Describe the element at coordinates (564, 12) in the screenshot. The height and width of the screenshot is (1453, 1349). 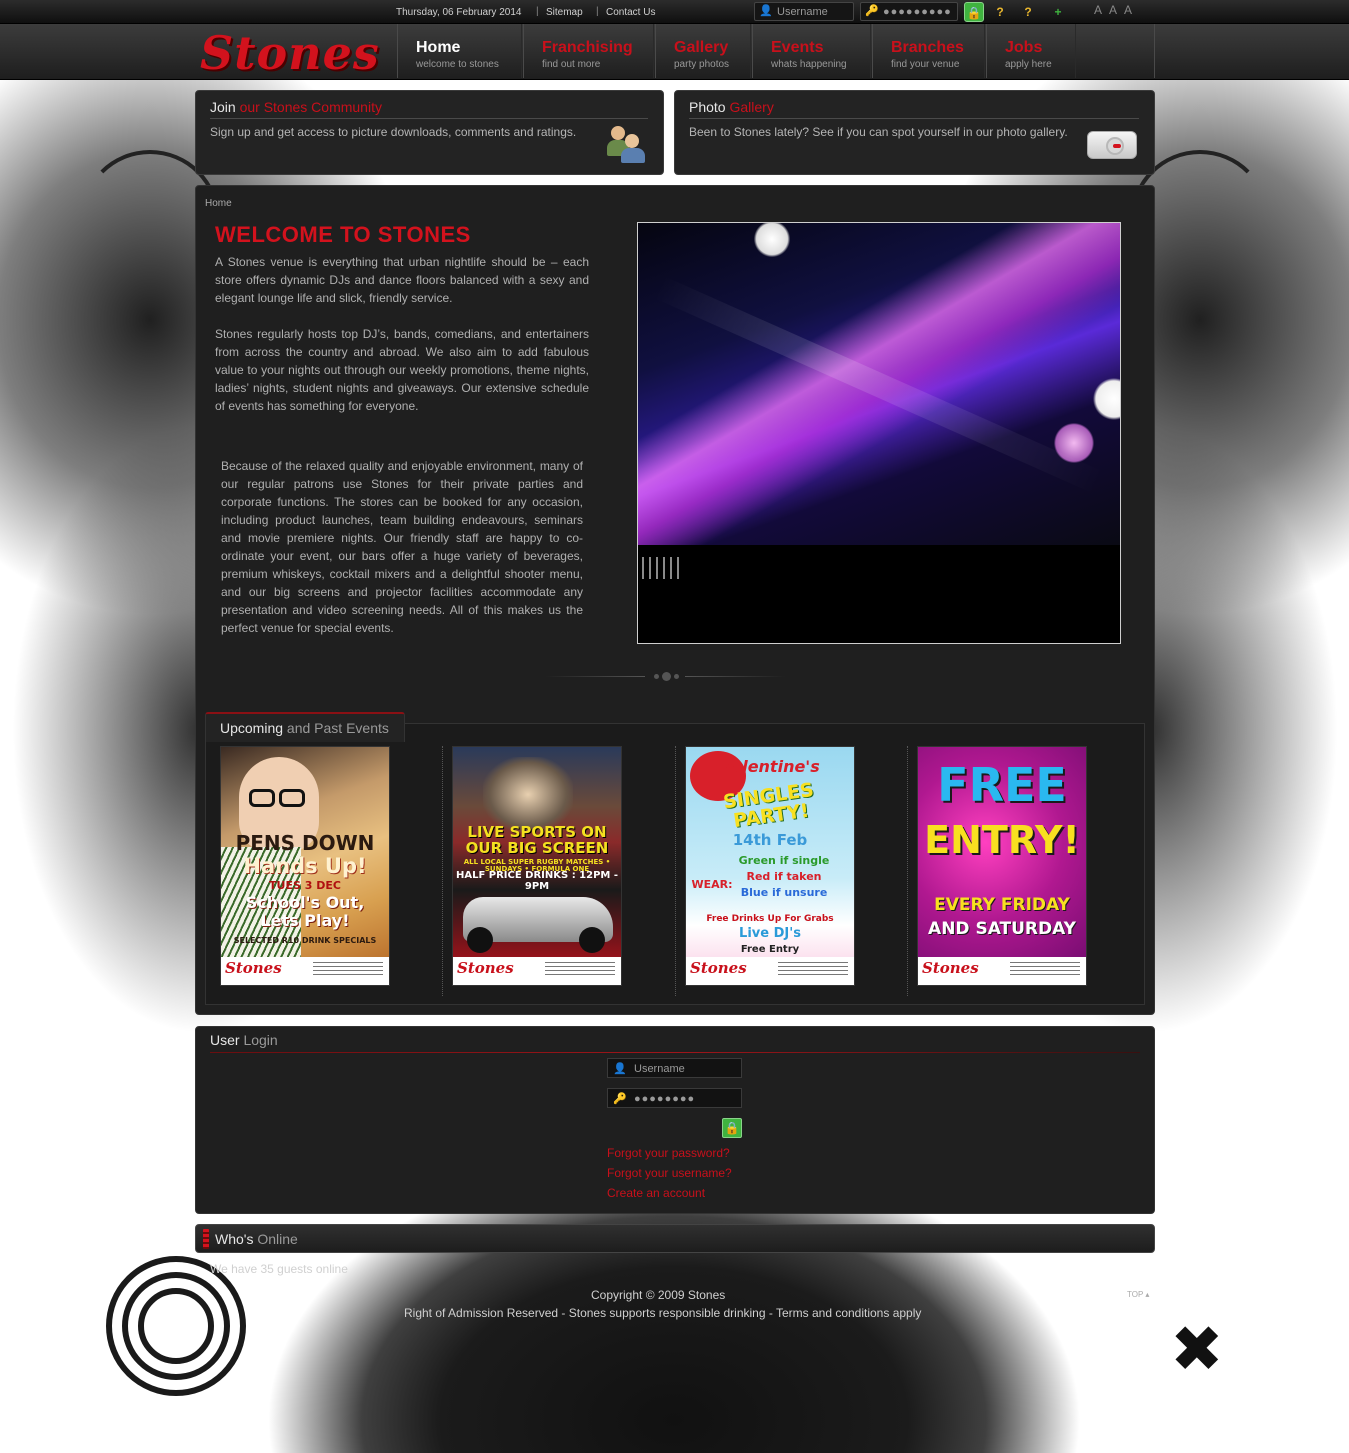
I see `sitemap-link: Sitemap` at that location.